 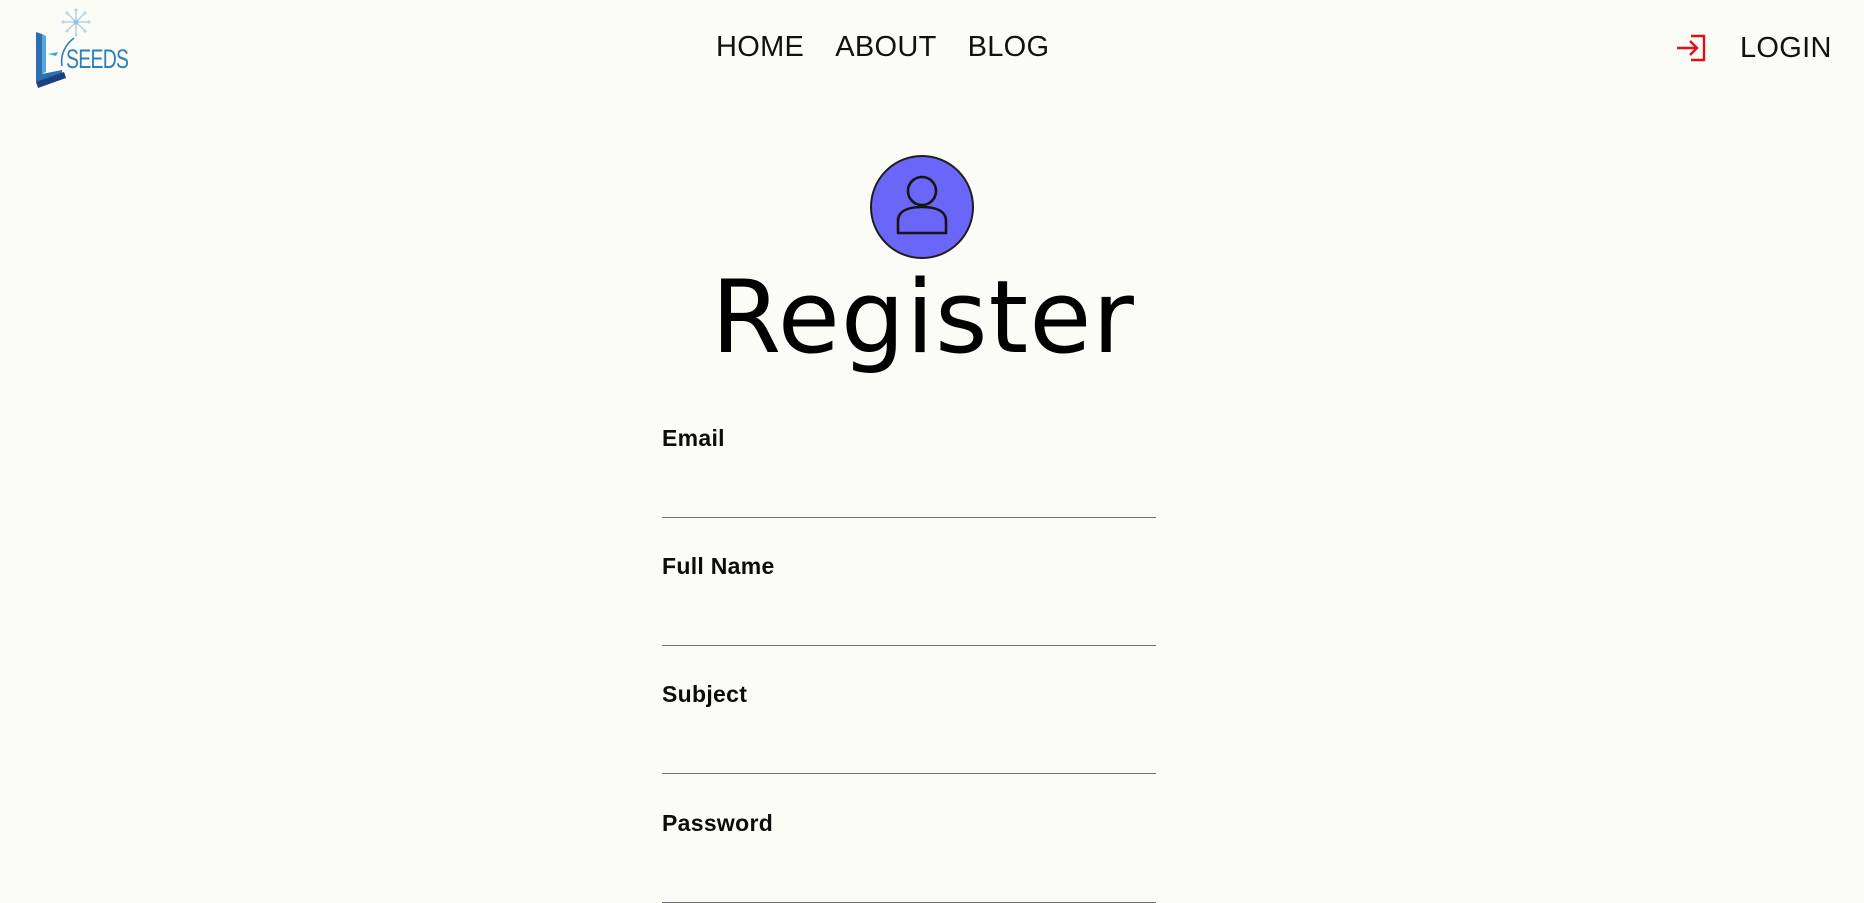 I want to click on page-title: Register, so click(x=923, y=317).